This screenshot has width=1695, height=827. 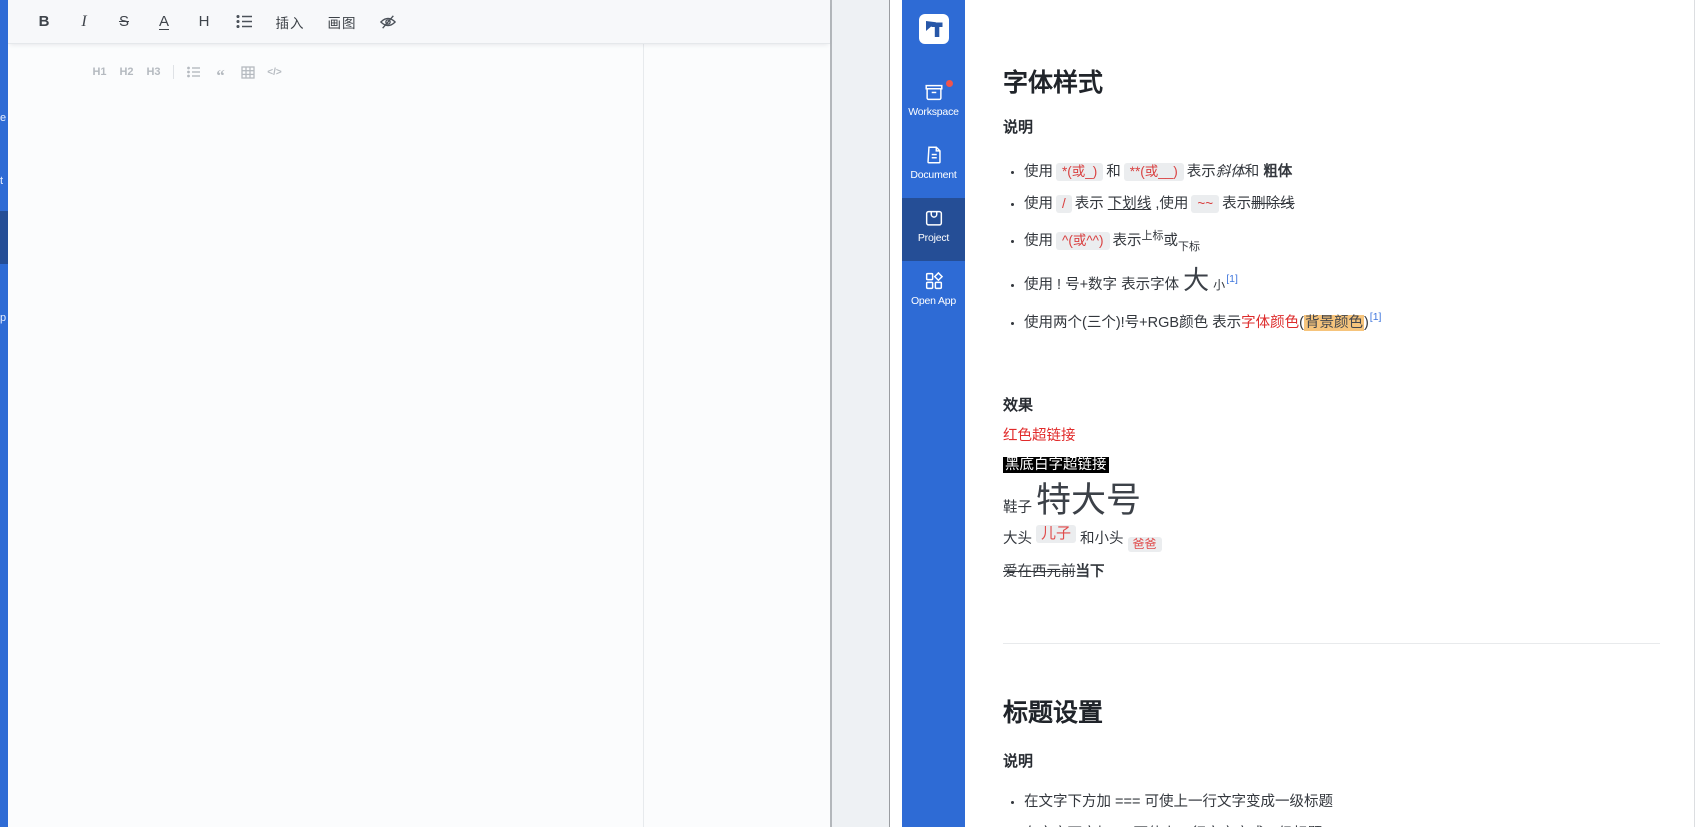 I want to click on dock-label: Document, so click(x=933, y=175).